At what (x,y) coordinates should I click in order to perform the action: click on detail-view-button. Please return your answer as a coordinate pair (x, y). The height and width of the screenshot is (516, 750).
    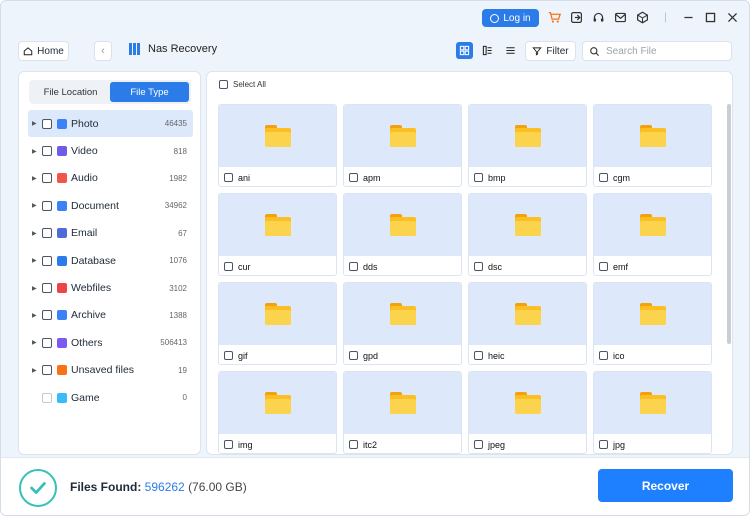
    Looking at the image, I should click on (487, 50).